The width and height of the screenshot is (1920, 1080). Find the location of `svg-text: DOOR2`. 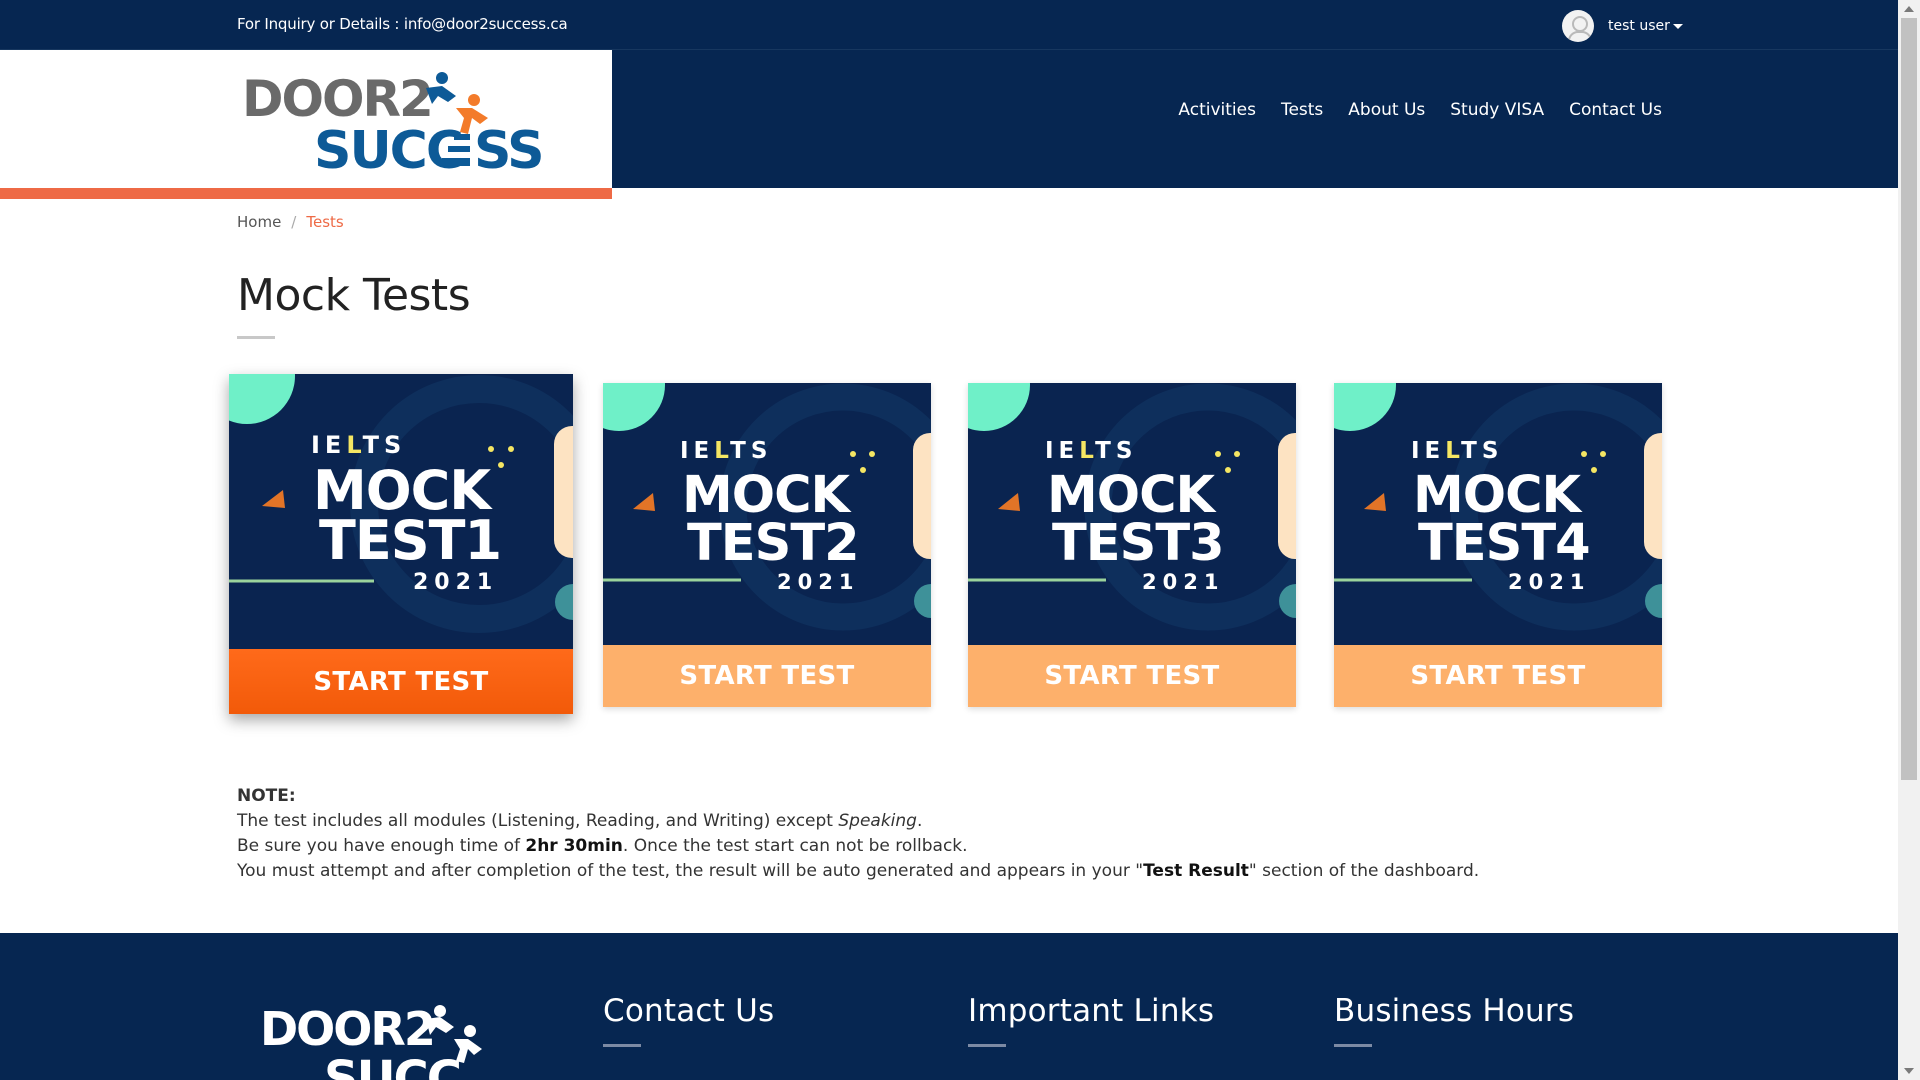

svg-text: DOOR2 is located at coordinates (347, 1029).